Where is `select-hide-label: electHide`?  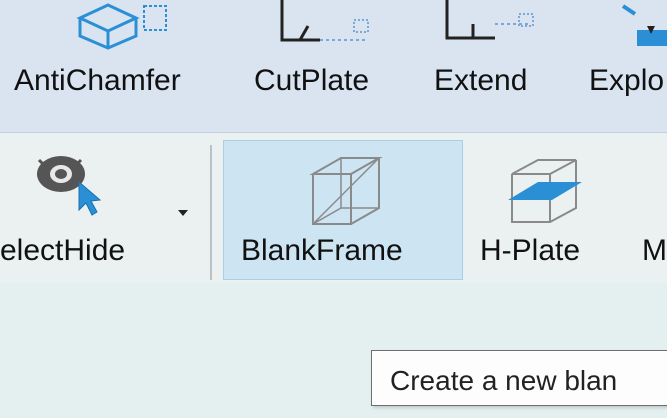
select-hide-label: electHide is located at coordinates (63, 250).